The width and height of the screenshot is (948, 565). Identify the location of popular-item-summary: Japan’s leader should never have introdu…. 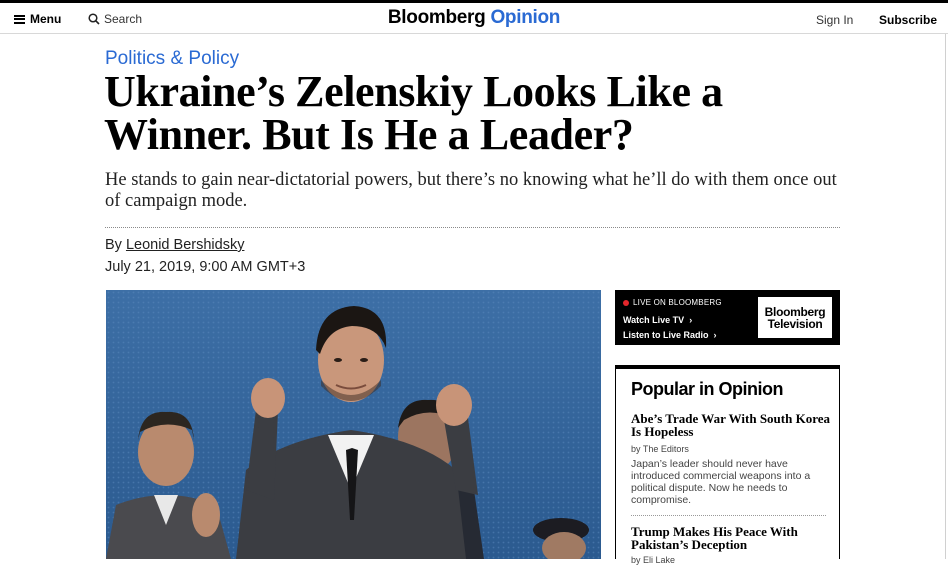
(721, 482).